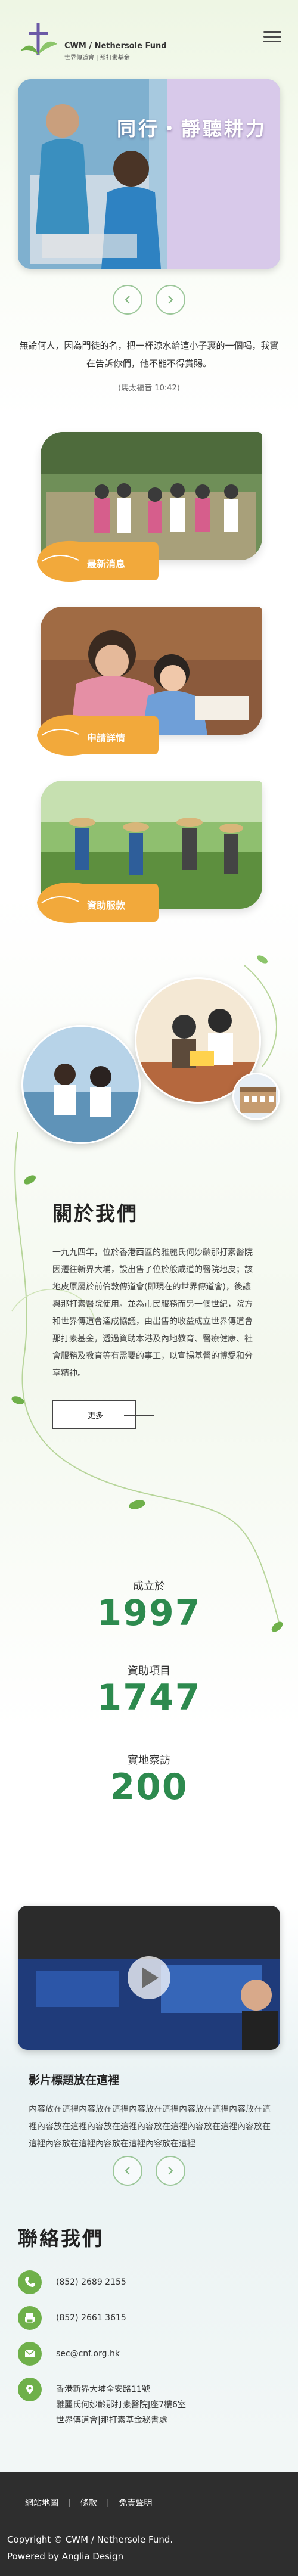 Image resolution: width=298 pixels, height=2576 pixels. What do you see at coordinates (95, 1213) in the screenshot?
I see `about-title: 關於我們` at bounding box center [95, 1213].